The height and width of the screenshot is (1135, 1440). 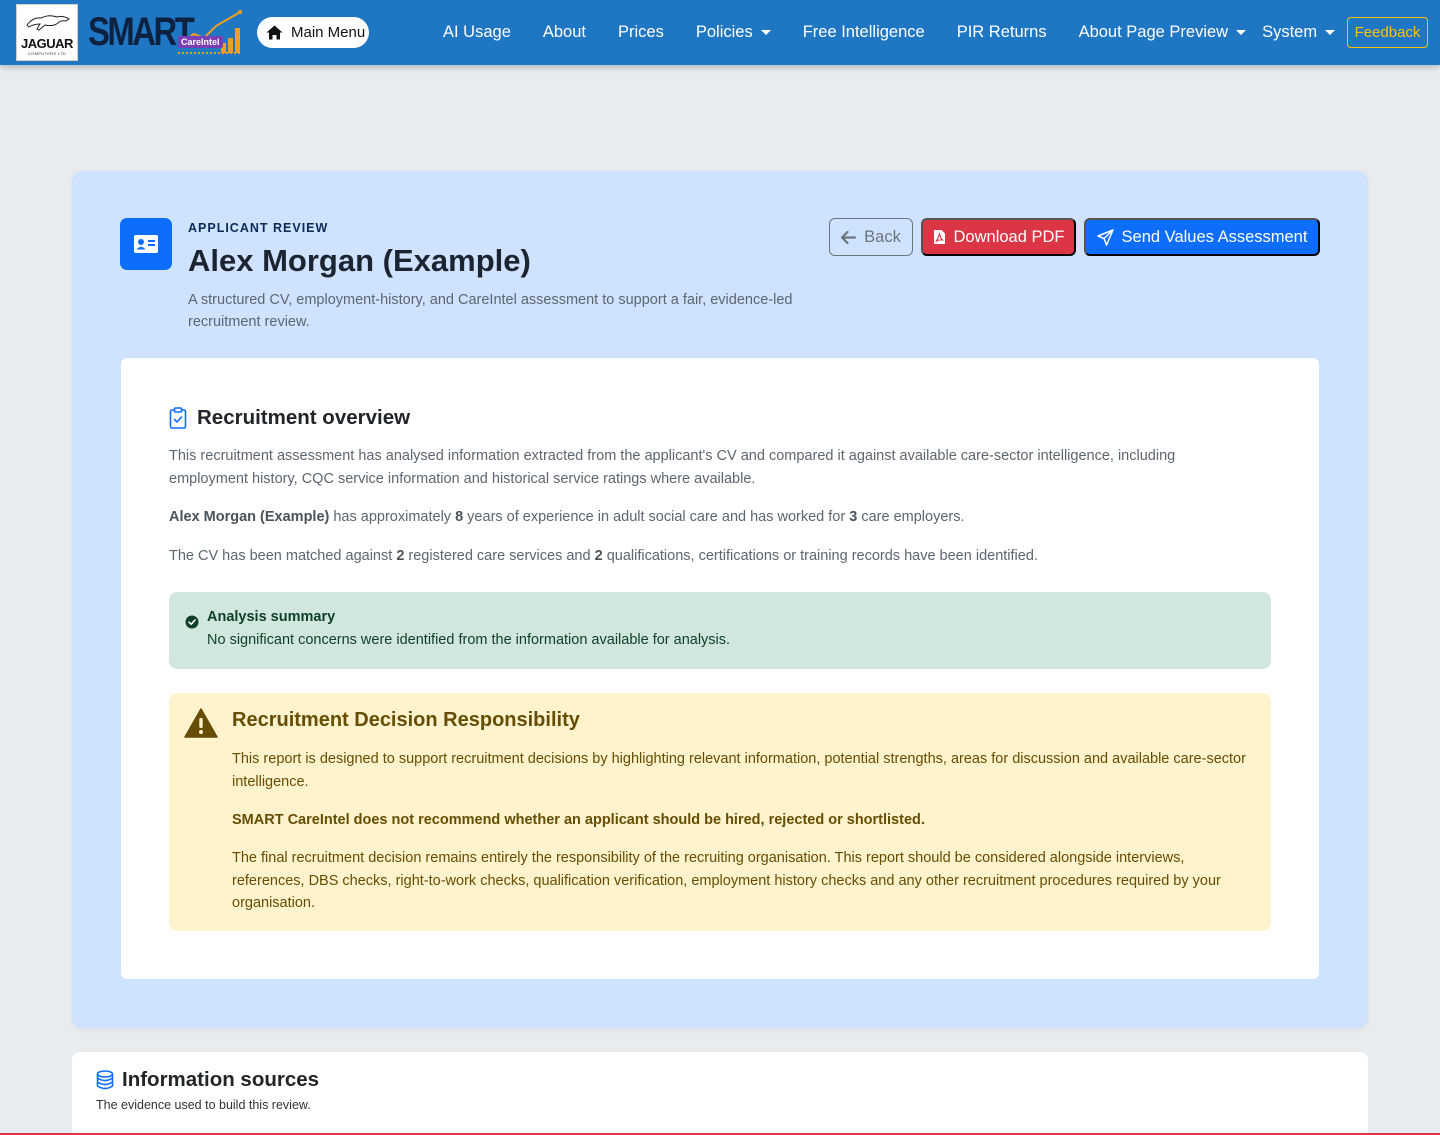 I want to click on id-card-icon, so click(x=146, y=244).